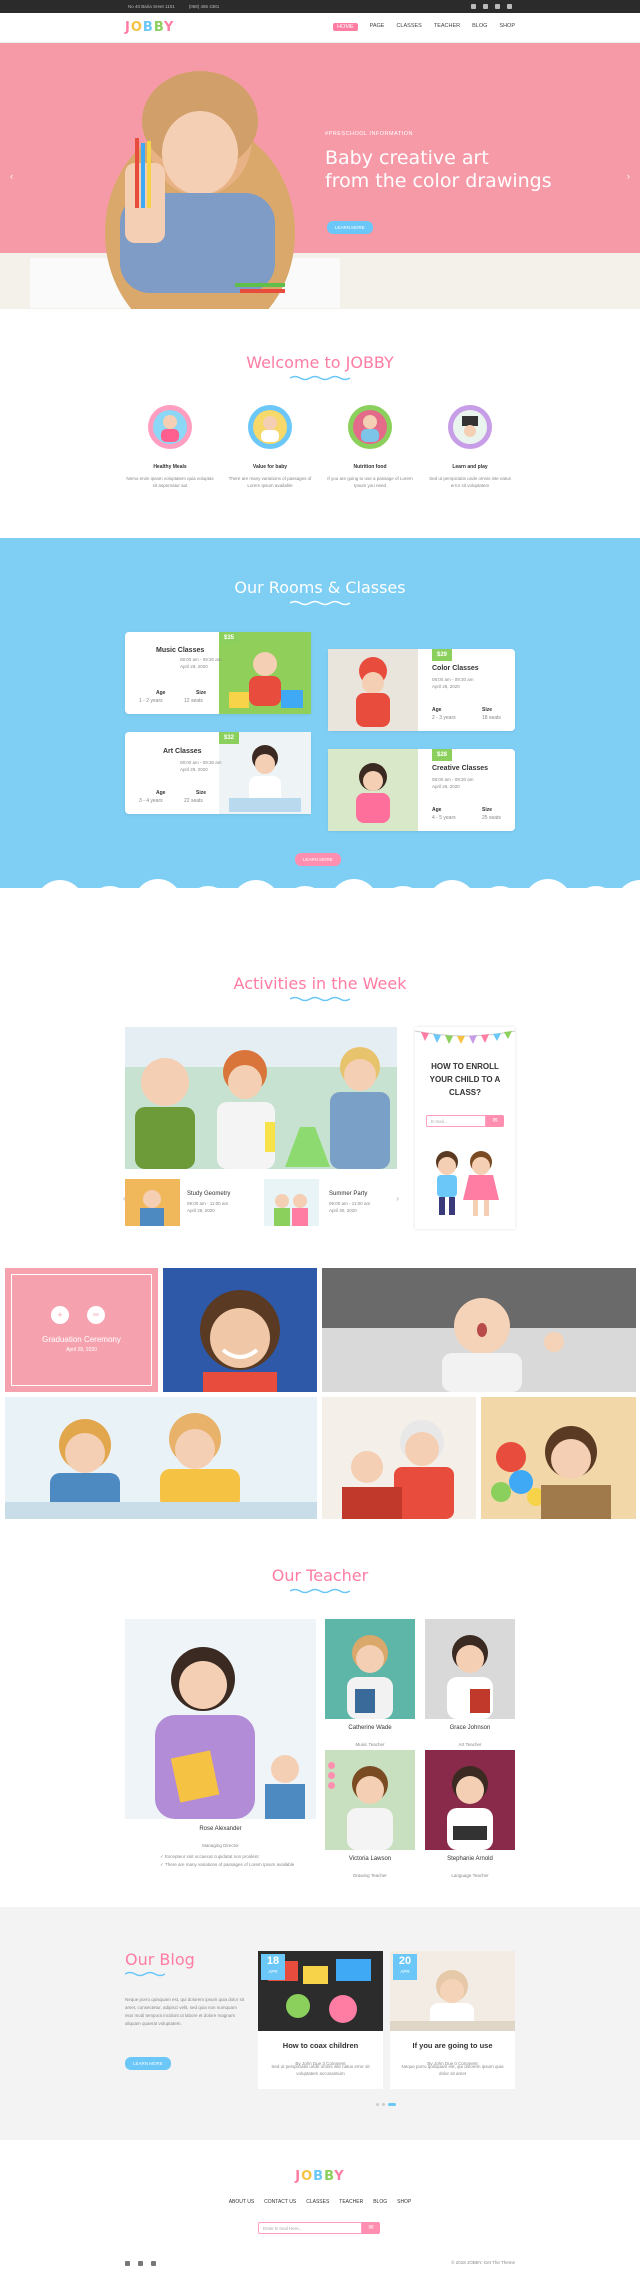 The height and width of the screenshot is (2274, 640). Describe the element at coordinates (273, 1967) in the screenshot. I see `blog-date-badge: 18 APR` at that location.